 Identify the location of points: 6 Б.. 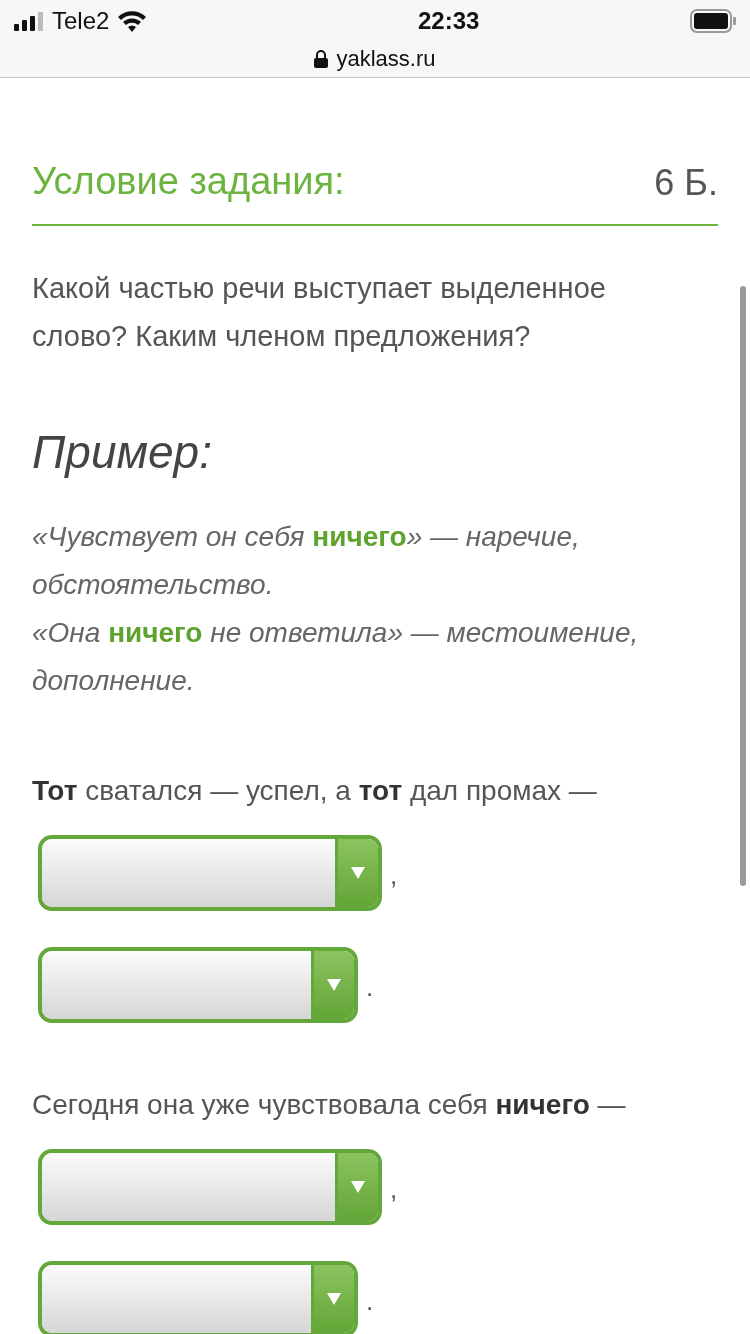
(686, 183).